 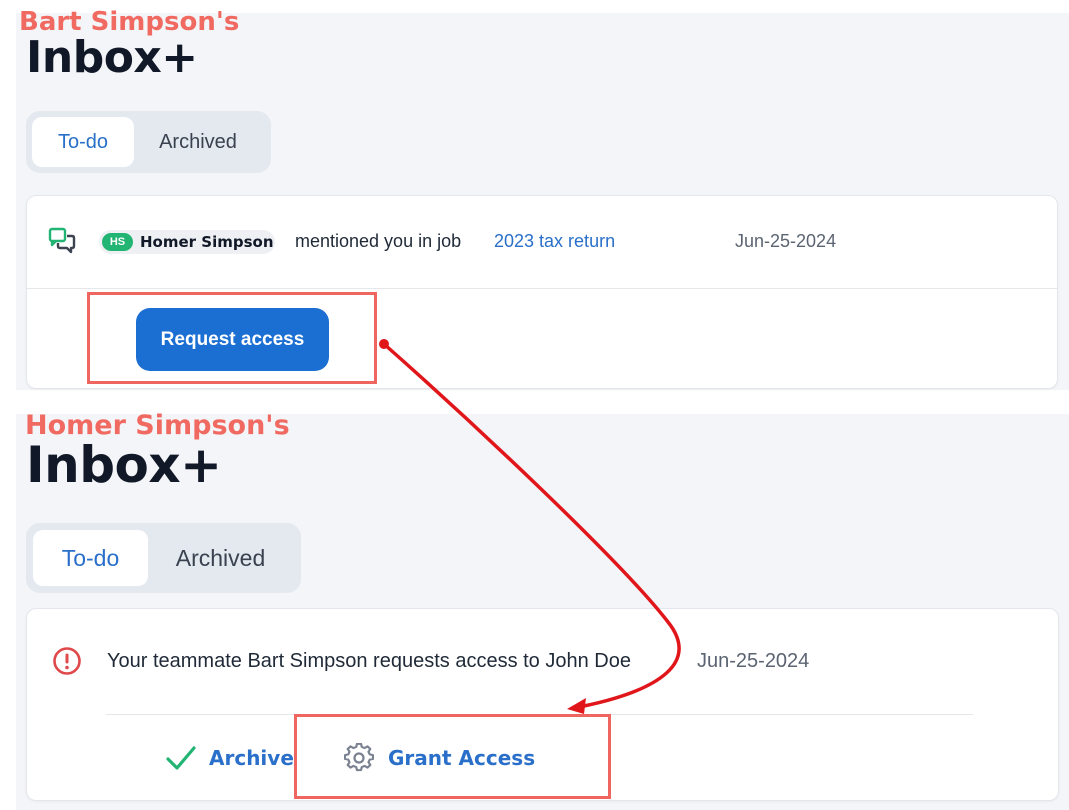 I want to click on homer-inbox-title: Inbox+, so click(x=124, y=465).